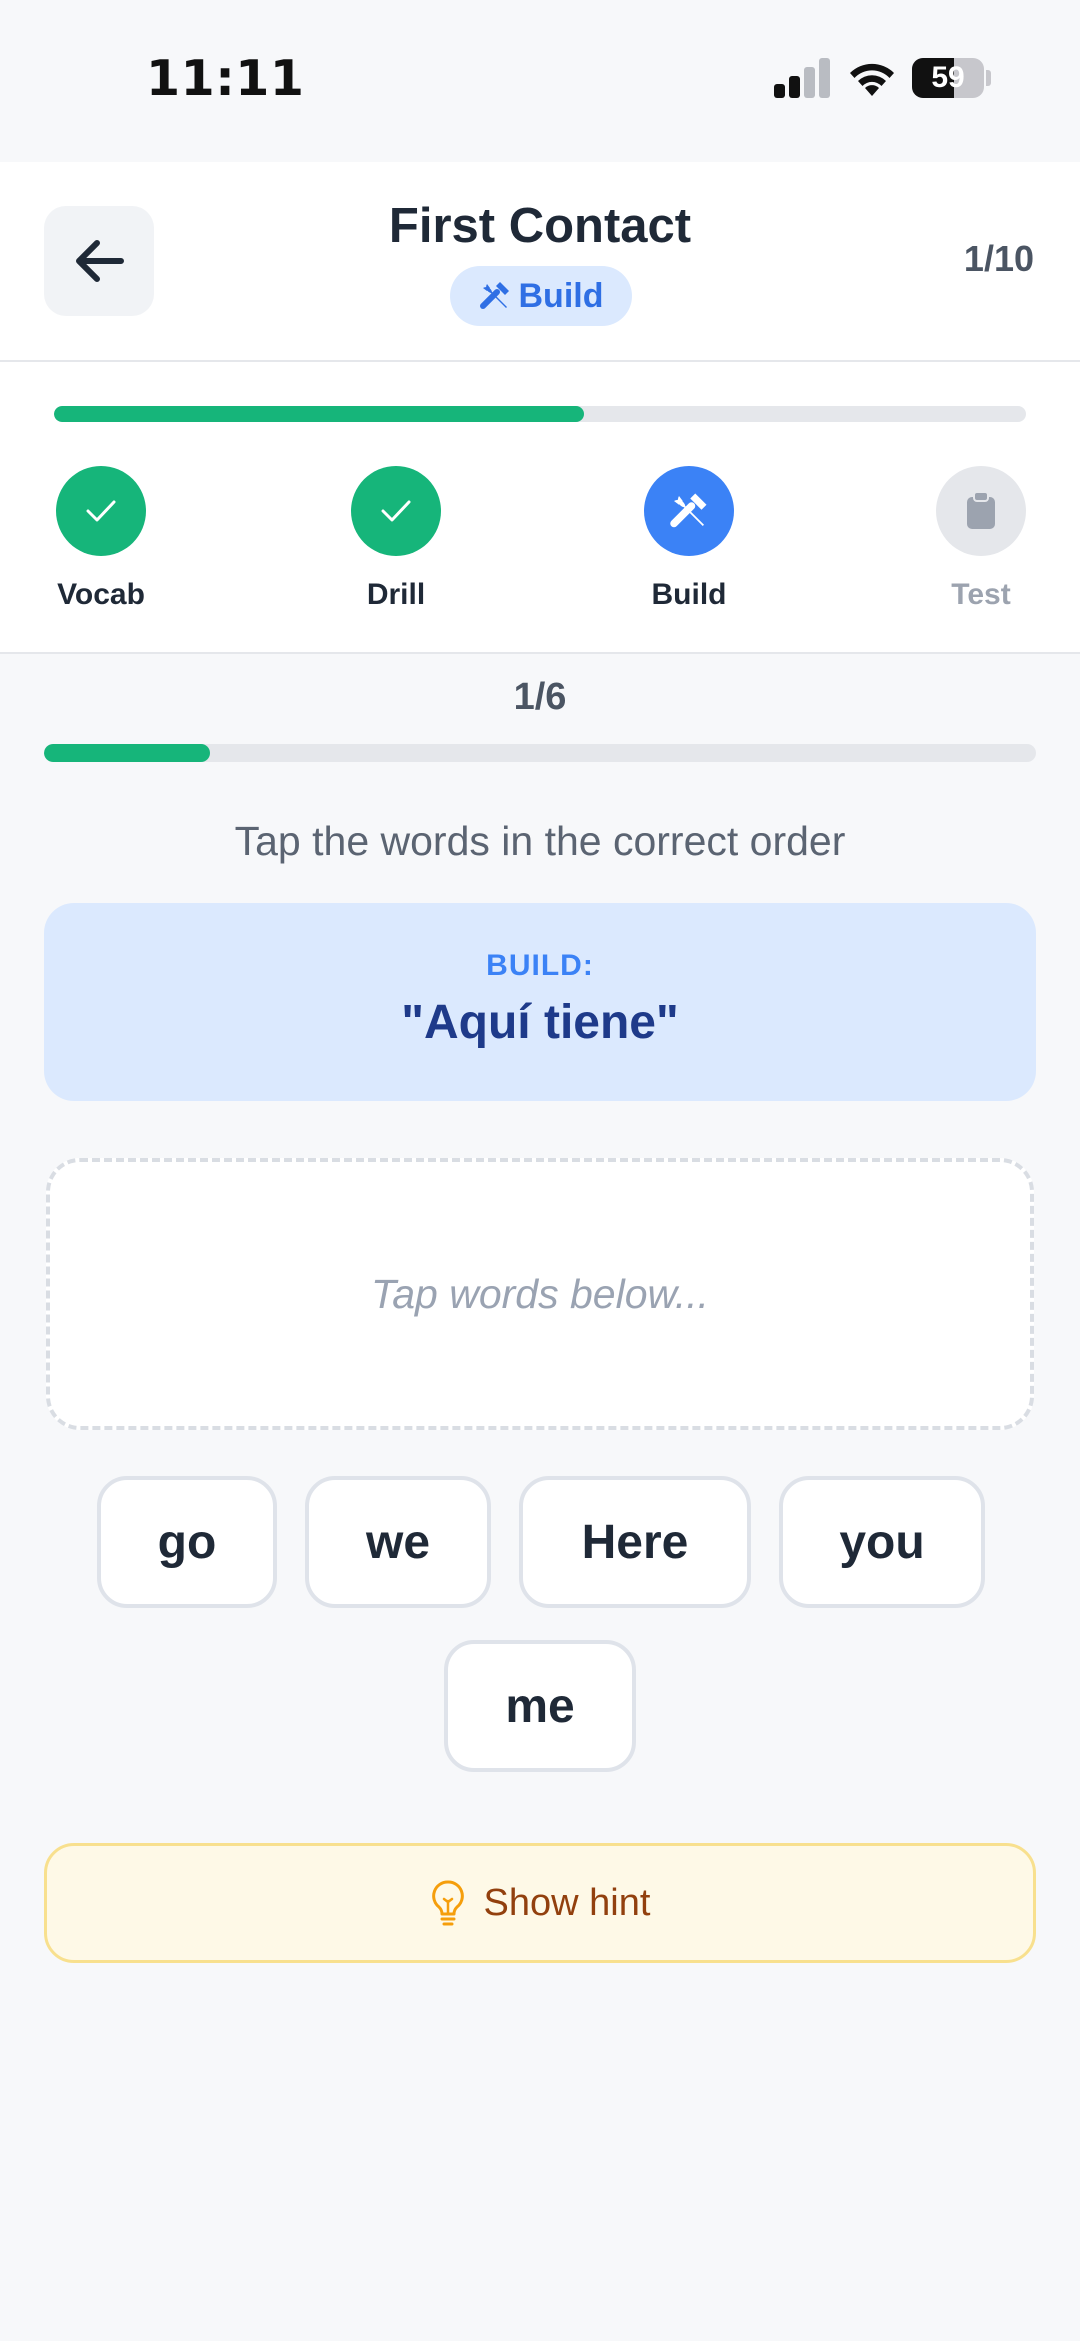 This screenshot has width=1080, height=2341. What do you see at coordinates (540, 1022) in the screenshot?
I see `prompt-phrase: "Aquí tiene"` at bounding box center [540, 1022].